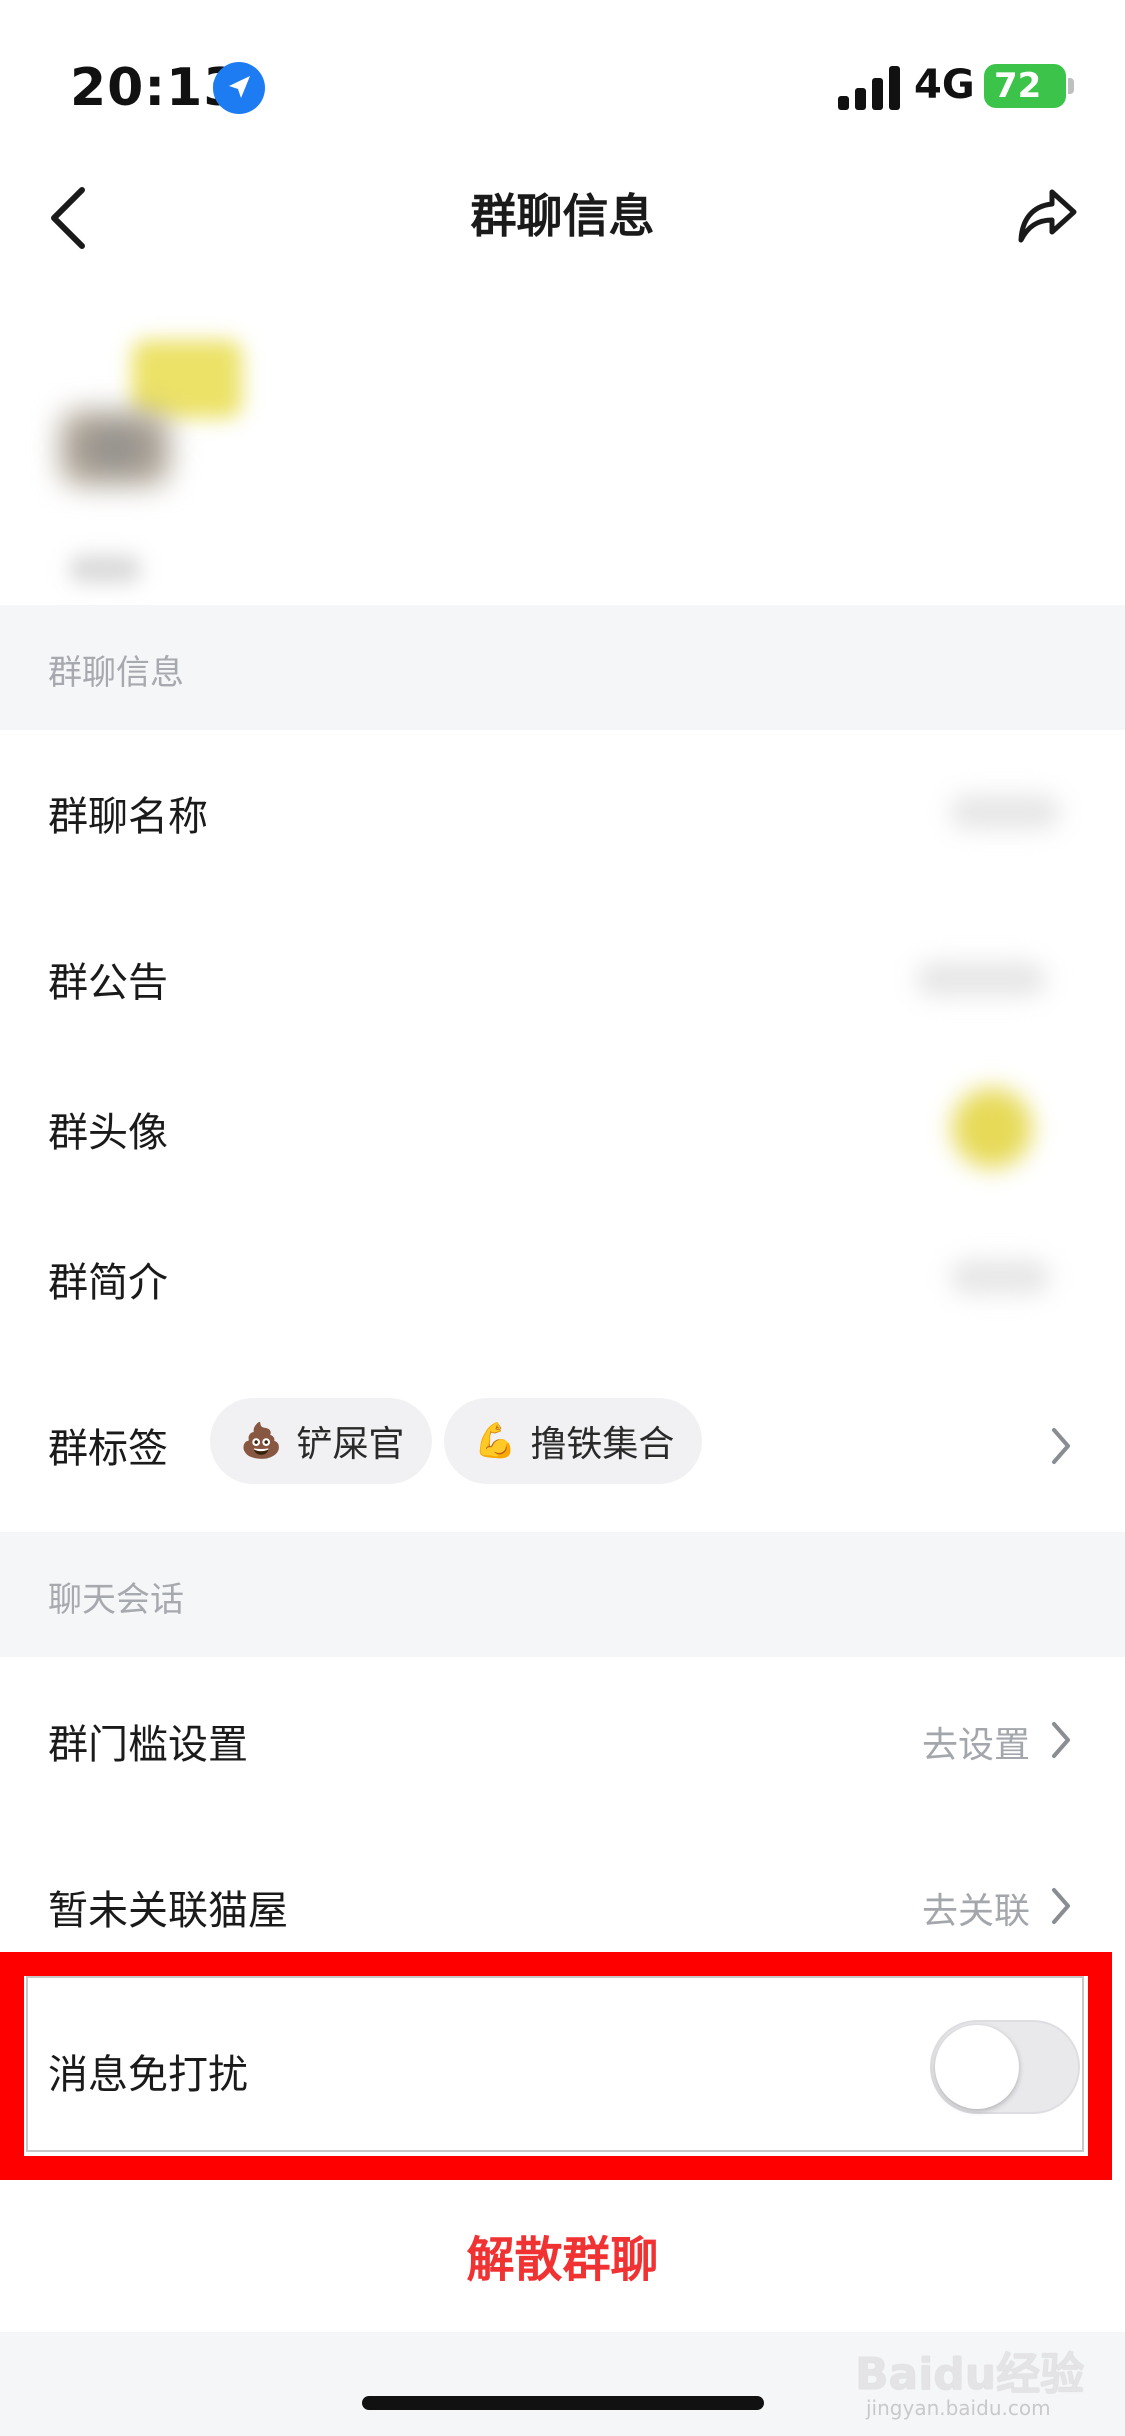 The width and height of the screenshot is (1125, 2436). I want to click on row-label-announcement: 群公告, so click(108, 983).